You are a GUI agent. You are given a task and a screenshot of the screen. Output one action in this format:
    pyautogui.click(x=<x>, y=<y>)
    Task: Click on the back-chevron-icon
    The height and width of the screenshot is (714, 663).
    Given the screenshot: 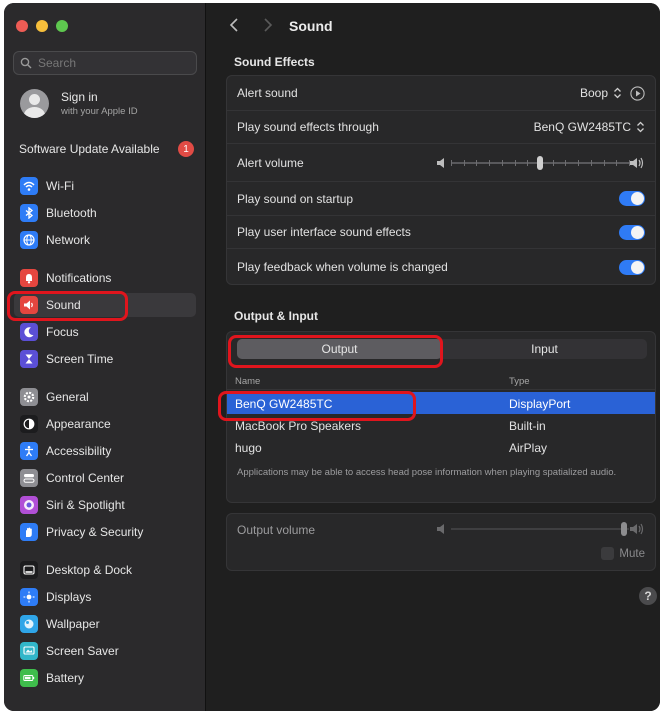 What is the action you would take?
    pyautogui.click(x=235, y=25)
    